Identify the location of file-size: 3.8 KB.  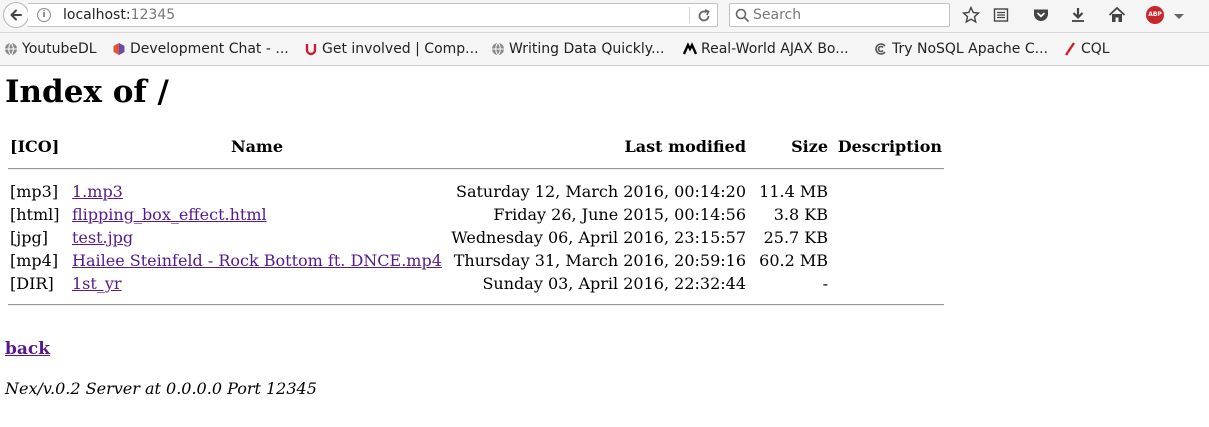
(800, 214).